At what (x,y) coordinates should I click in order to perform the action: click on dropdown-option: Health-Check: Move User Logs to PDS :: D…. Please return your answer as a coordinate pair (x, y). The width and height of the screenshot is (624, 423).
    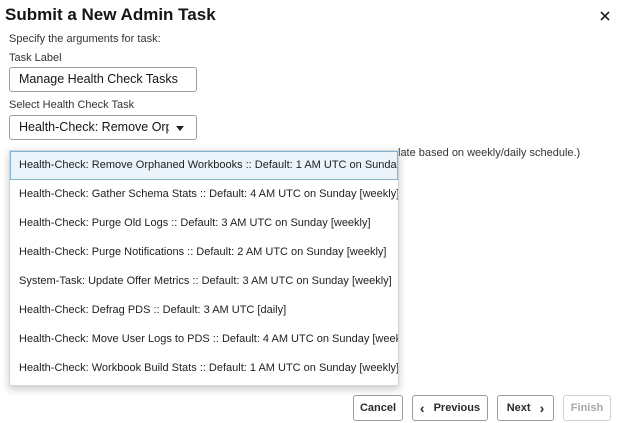
    Looking at the image, I should click on (204, 339).